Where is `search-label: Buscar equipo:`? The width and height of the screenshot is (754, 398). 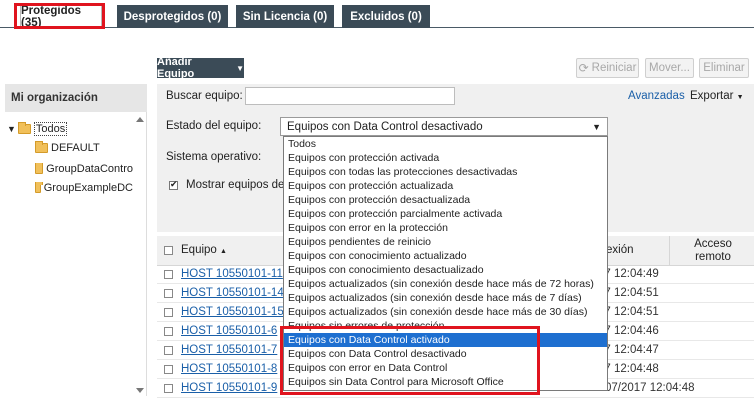
search-label: Buscar equipo: is located at coordinates (204, 96).